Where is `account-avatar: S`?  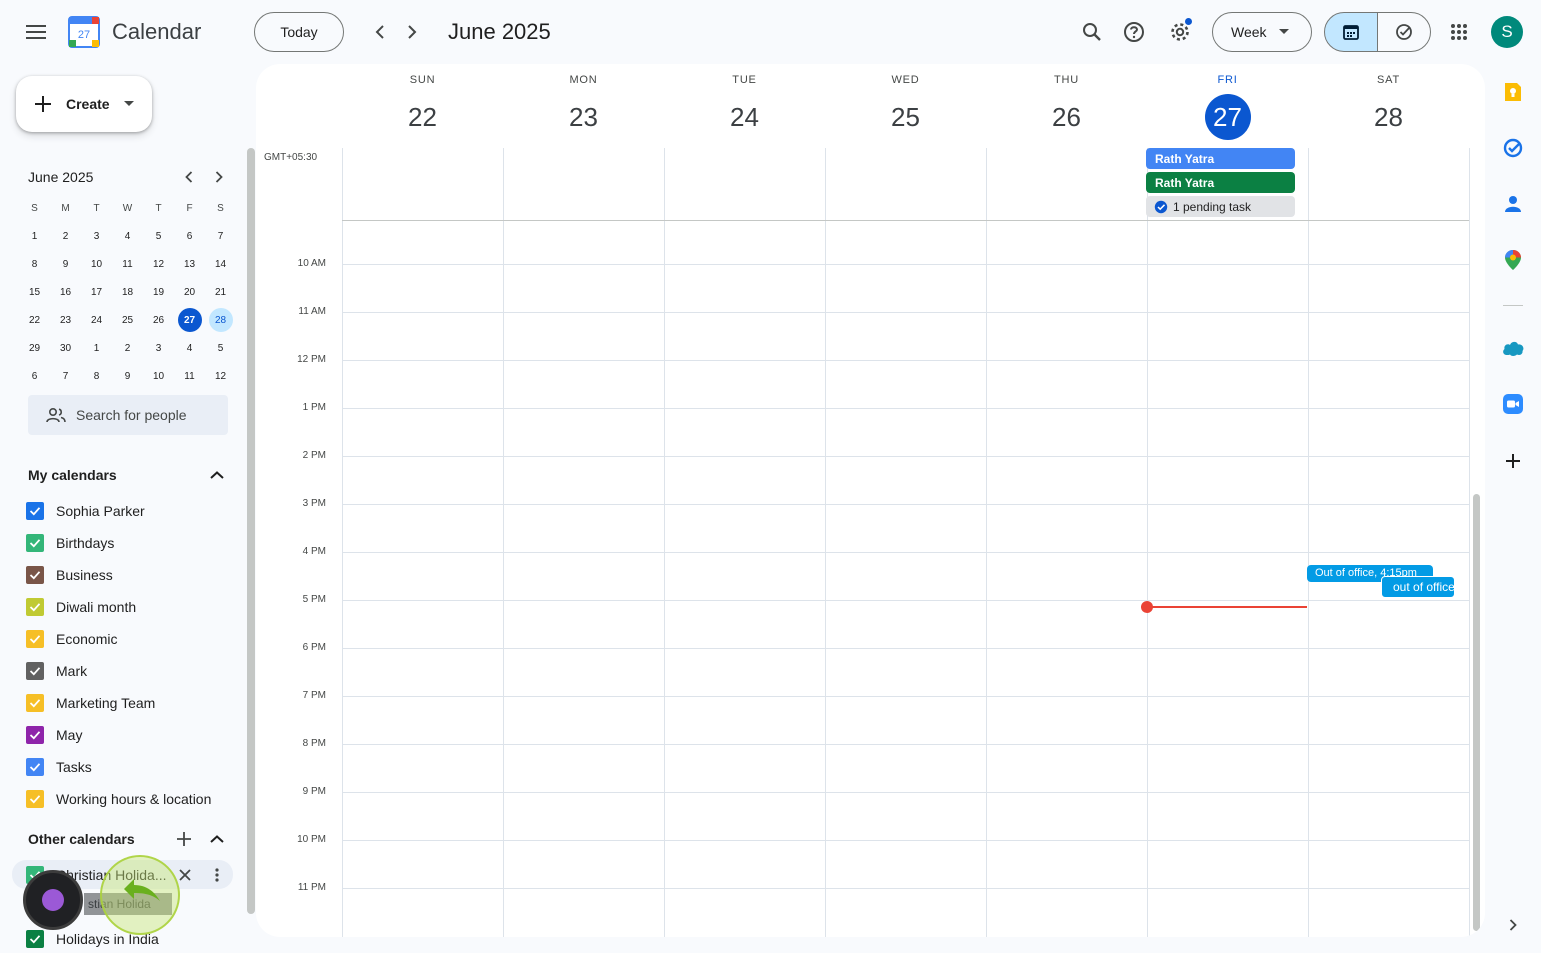 account-avatar: S is located at coordinates (1507, 32).